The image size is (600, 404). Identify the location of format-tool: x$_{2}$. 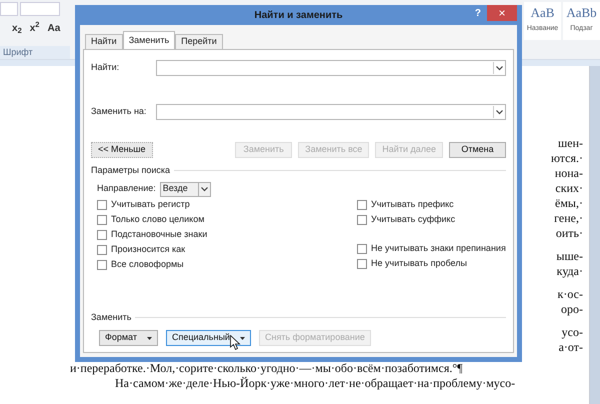
(17, 28).